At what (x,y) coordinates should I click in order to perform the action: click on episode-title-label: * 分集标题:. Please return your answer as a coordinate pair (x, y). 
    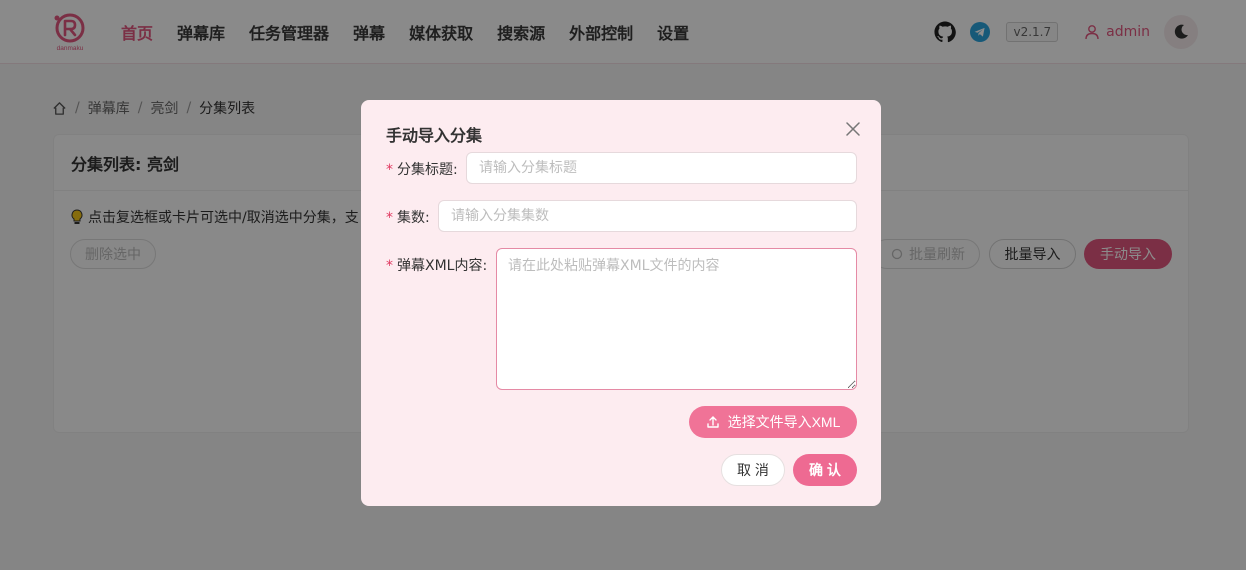
    Looking at the image, I should click on (422, 170).